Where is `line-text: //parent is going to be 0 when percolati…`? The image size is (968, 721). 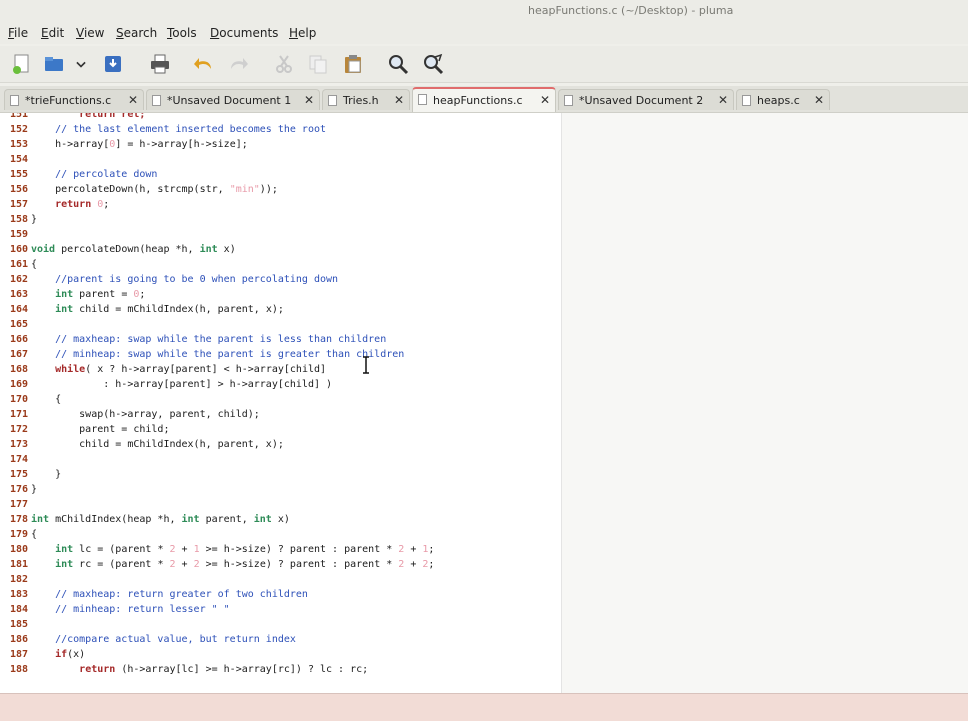
line-text: //parent is going to be 0 when percolati… is located at coordinates (184, 279).